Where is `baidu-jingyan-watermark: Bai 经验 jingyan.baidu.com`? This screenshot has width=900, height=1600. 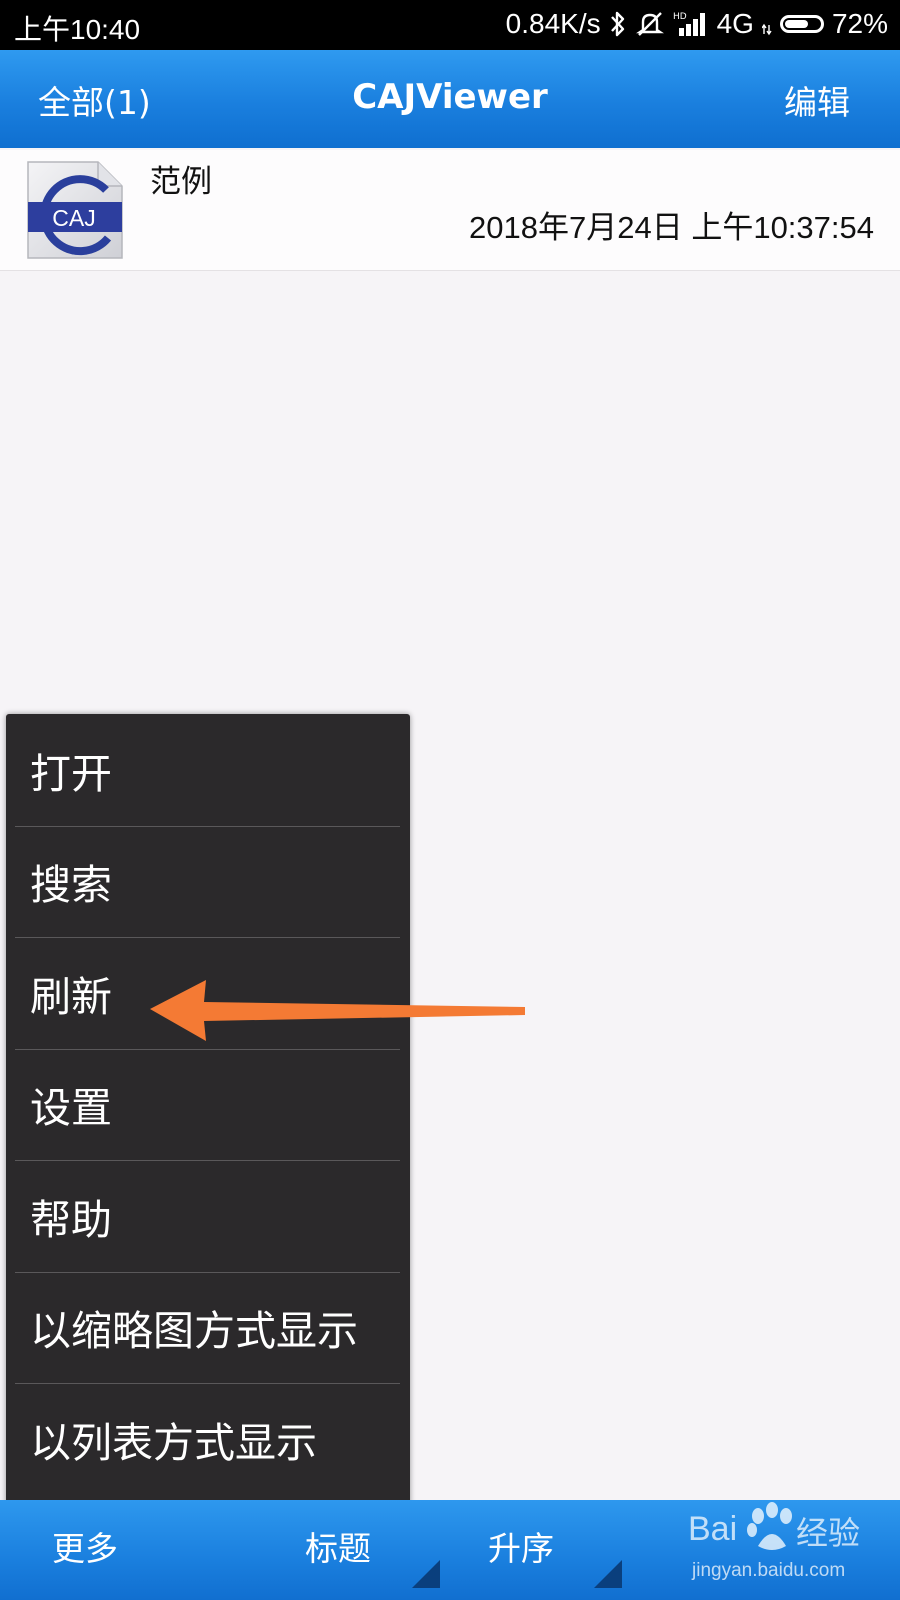 baidu-jingyan-watermark: Bai 经验 jingyan.baidu.com is located at coordinates (794, 1550).